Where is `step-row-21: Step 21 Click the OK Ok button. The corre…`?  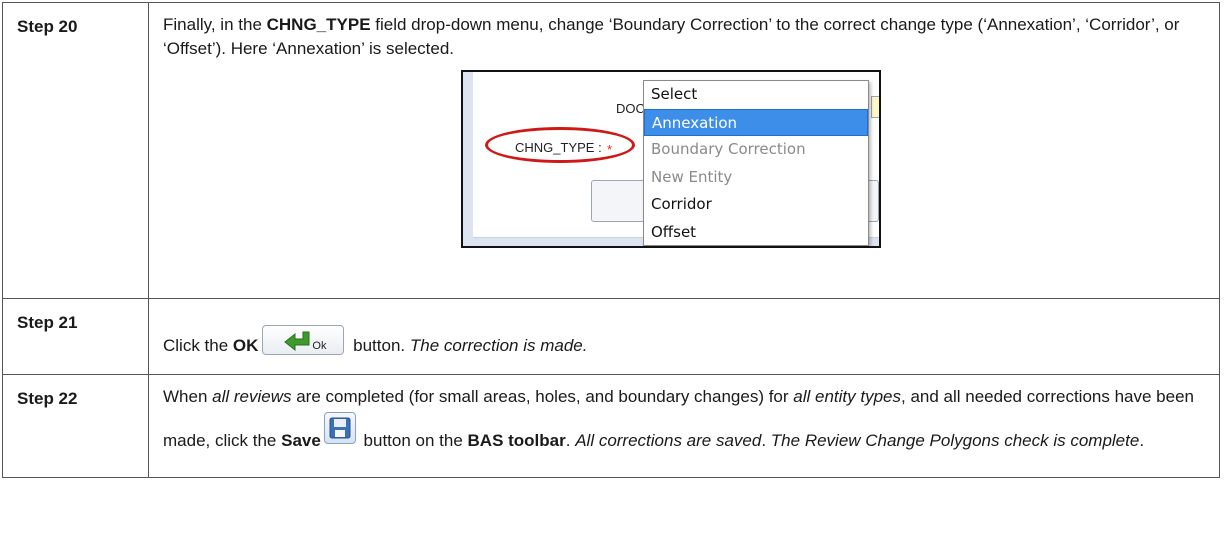 step-row-21: Step 21 Click the OK Ok button. The corre… is located at coordinates (611, 336).